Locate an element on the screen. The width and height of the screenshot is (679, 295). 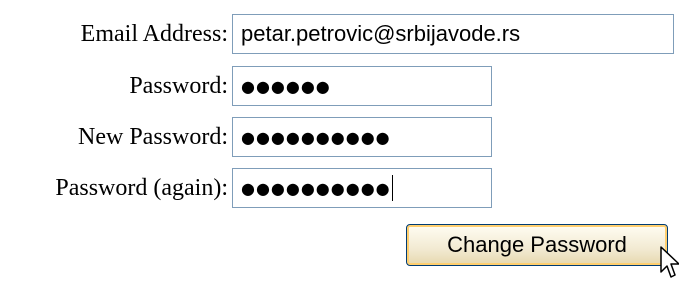
password-again-field-value: ●●●●●●●●●● is located at coordinates (316, 188).